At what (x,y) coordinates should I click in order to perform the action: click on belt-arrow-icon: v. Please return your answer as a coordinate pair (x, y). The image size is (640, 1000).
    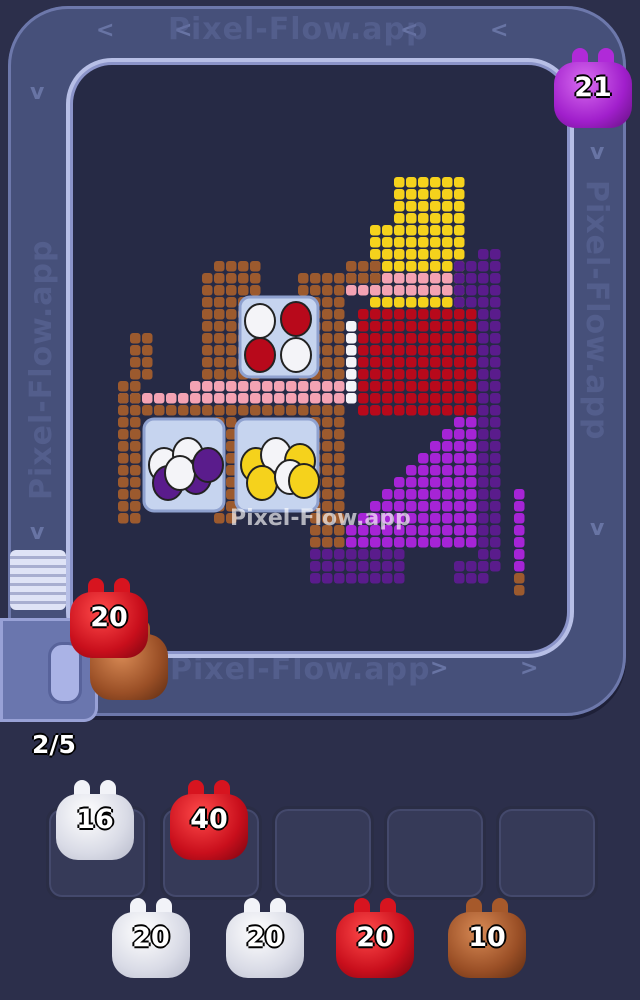
    Looking at the image, I should click on (37, 532).